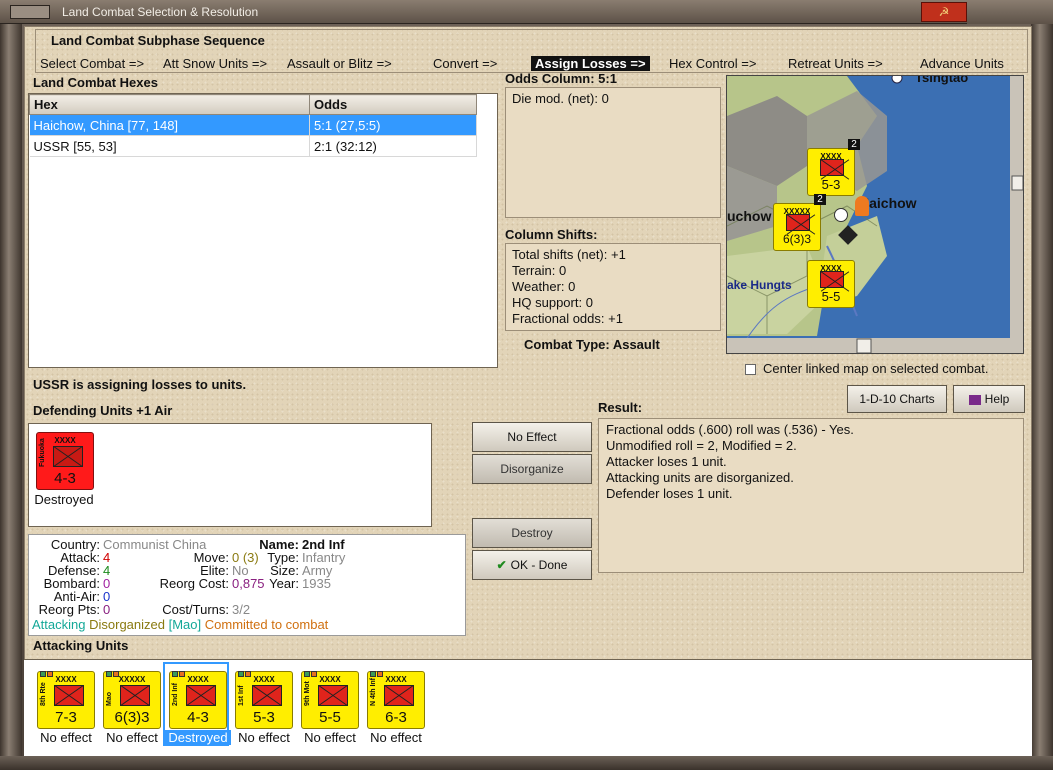 The image size is (1053, 770). I want to click on unit-factors: 6-3, so click(396, 717).